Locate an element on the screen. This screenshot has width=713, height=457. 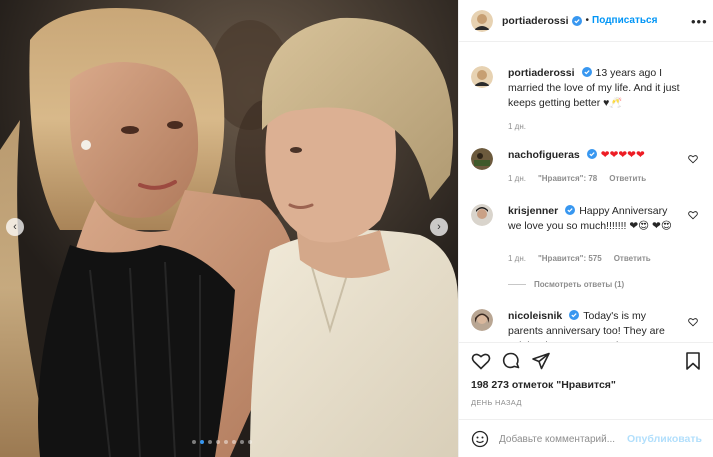
heart-icon is located at coordinates (481, 361).